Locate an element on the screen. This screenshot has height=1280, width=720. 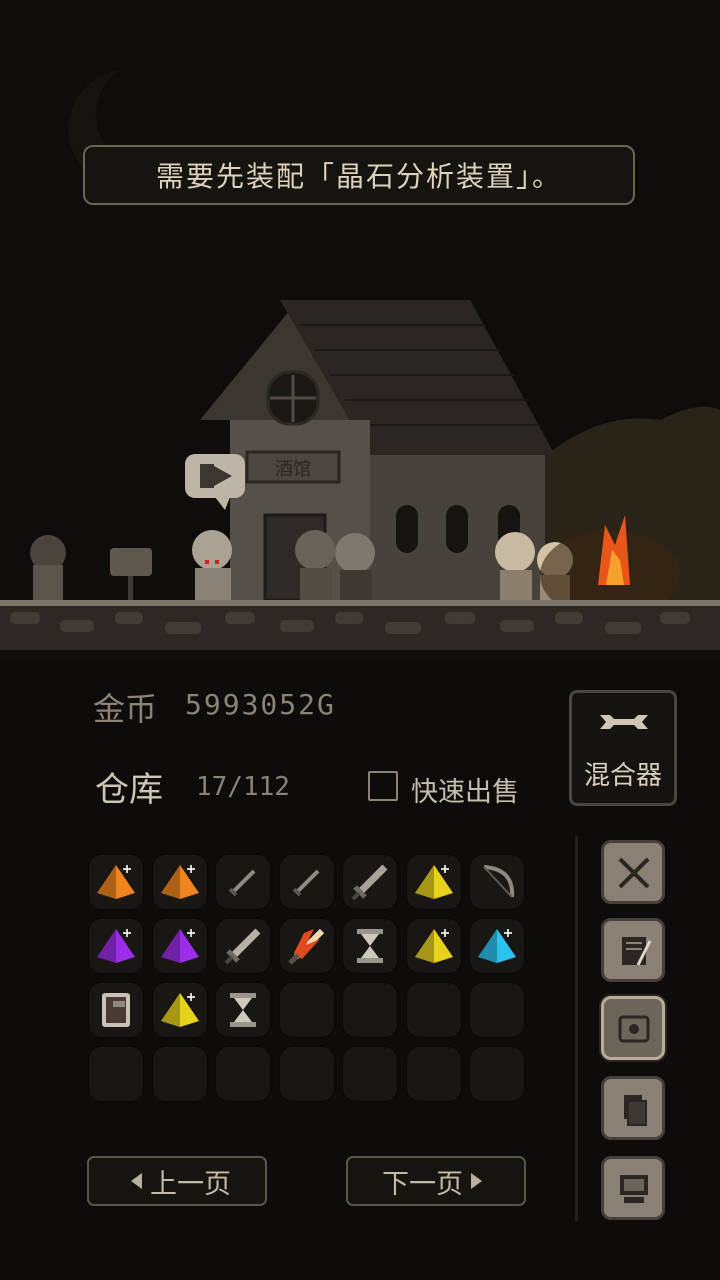
scroll-icon is located at coordinates (637, 951).